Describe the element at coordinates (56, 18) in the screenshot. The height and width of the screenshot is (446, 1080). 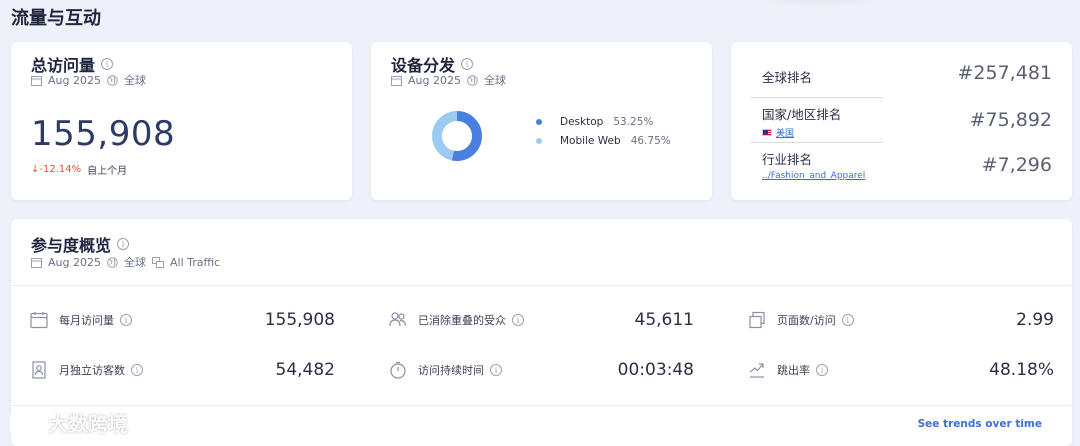
I see `section-title: 流量与互动` at that location.